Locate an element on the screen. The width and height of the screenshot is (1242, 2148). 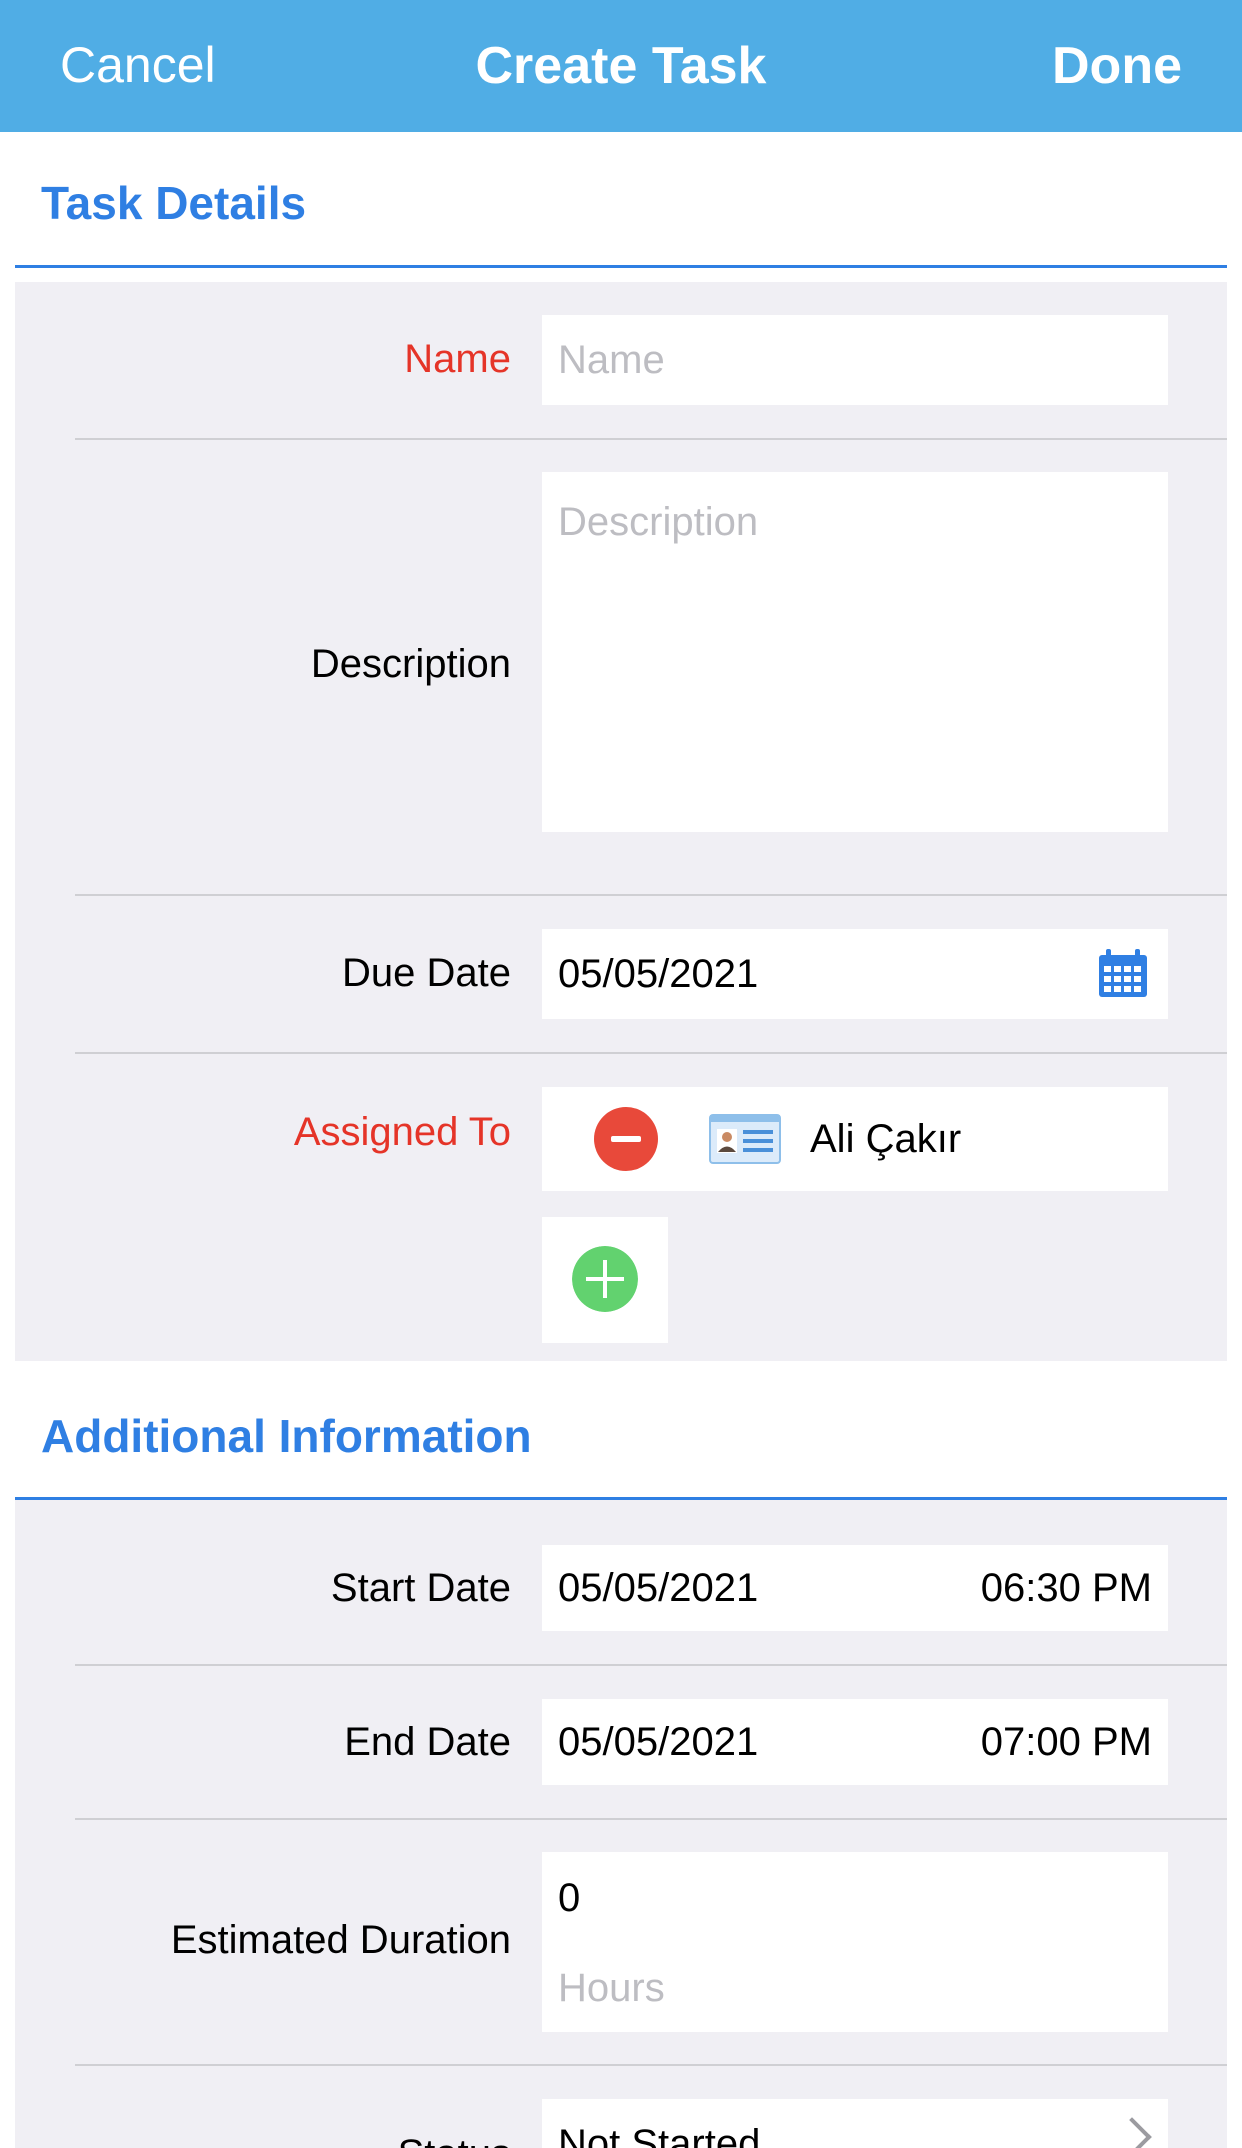
status-row: Status Not Started is located at coordinates (621, 2107).